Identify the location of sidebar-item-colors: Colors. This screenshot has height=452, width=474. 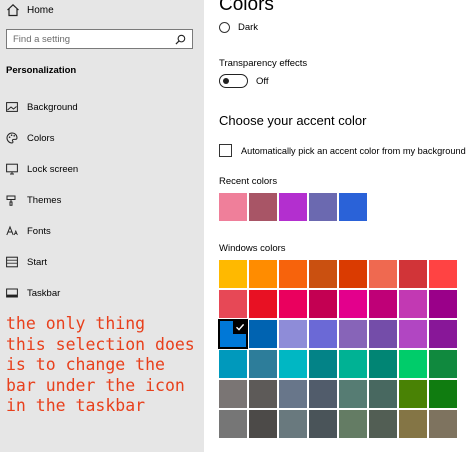
(30, 138).